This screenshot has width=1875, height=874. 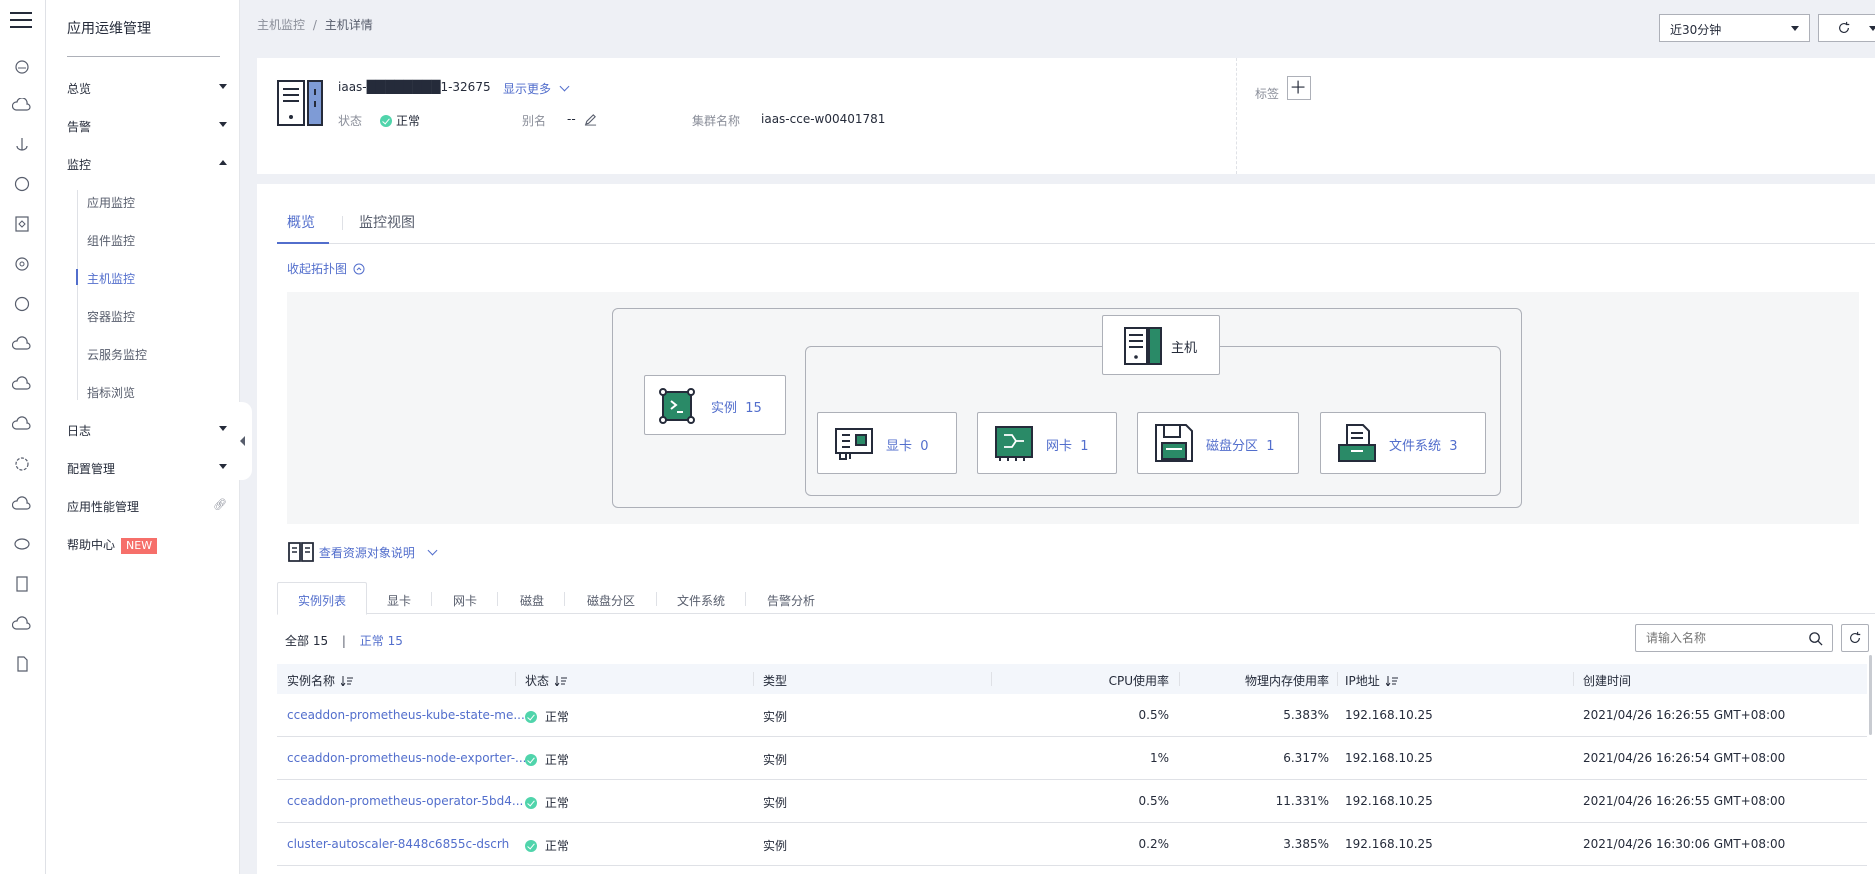 I want to click on time-range-select: 近30分钟, so click(x=1734, y=28).